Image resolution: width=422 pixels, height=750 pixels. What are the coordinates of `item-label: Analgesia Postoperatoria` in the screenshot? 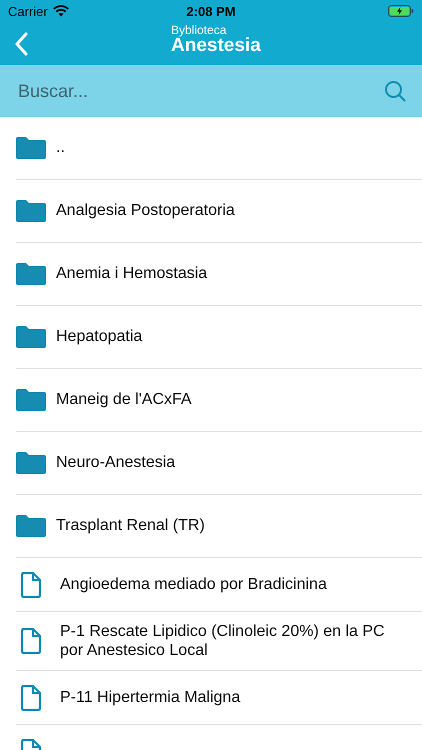 It's located at (145, 211).